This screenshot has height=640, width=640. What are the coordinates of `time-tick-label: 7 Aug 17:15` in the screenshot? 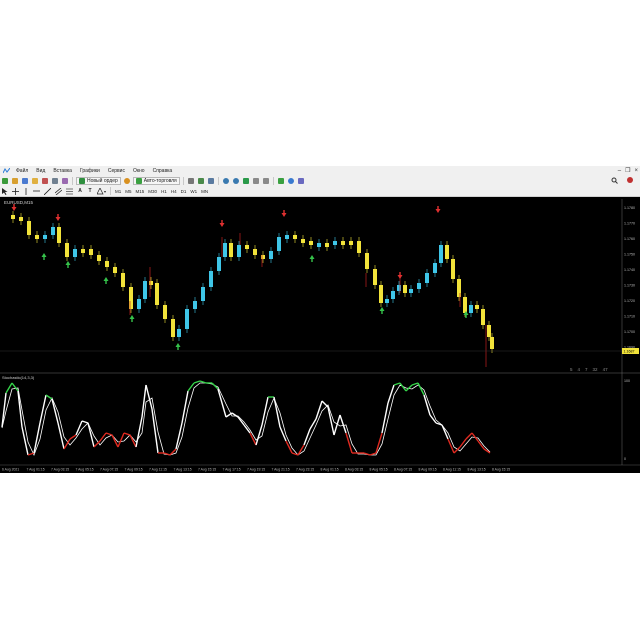 It's located at (232, 470).